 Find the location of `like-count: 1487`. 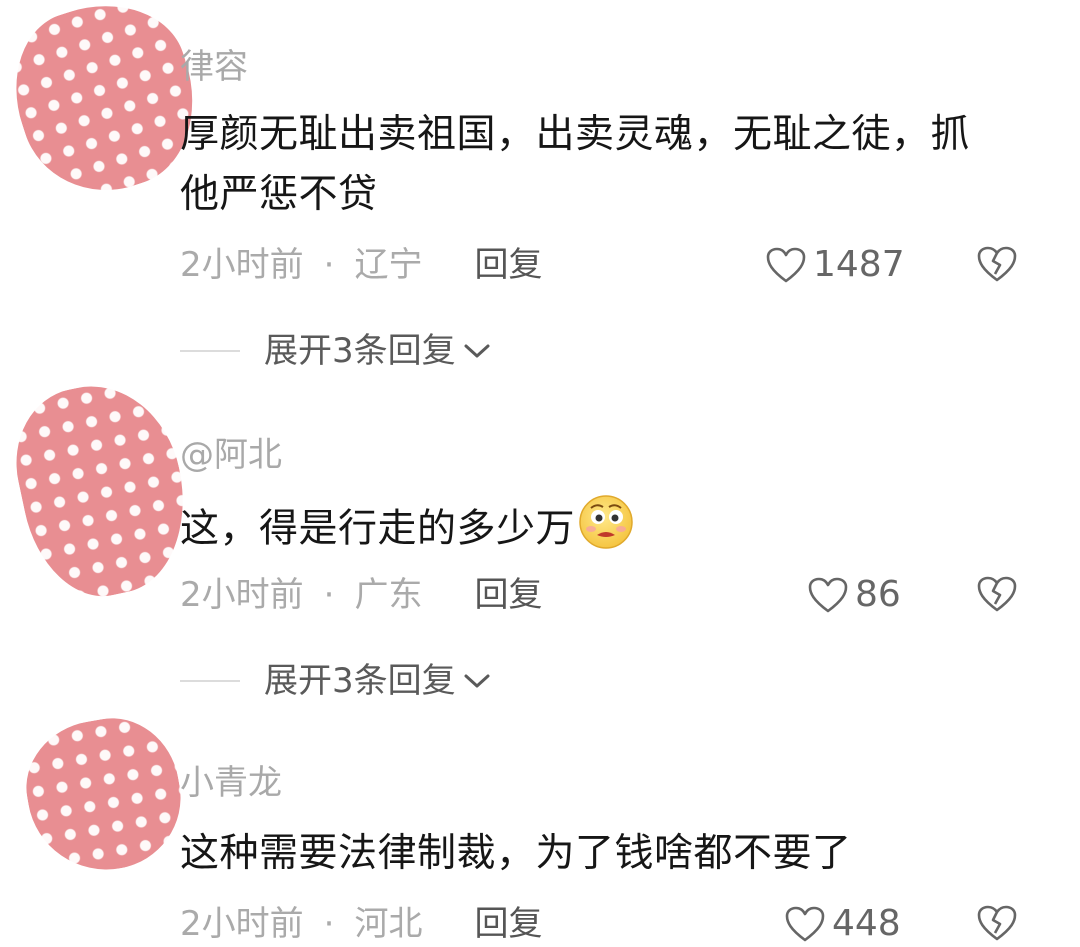

like-count: 1487 is located at coordinates (859, 264).